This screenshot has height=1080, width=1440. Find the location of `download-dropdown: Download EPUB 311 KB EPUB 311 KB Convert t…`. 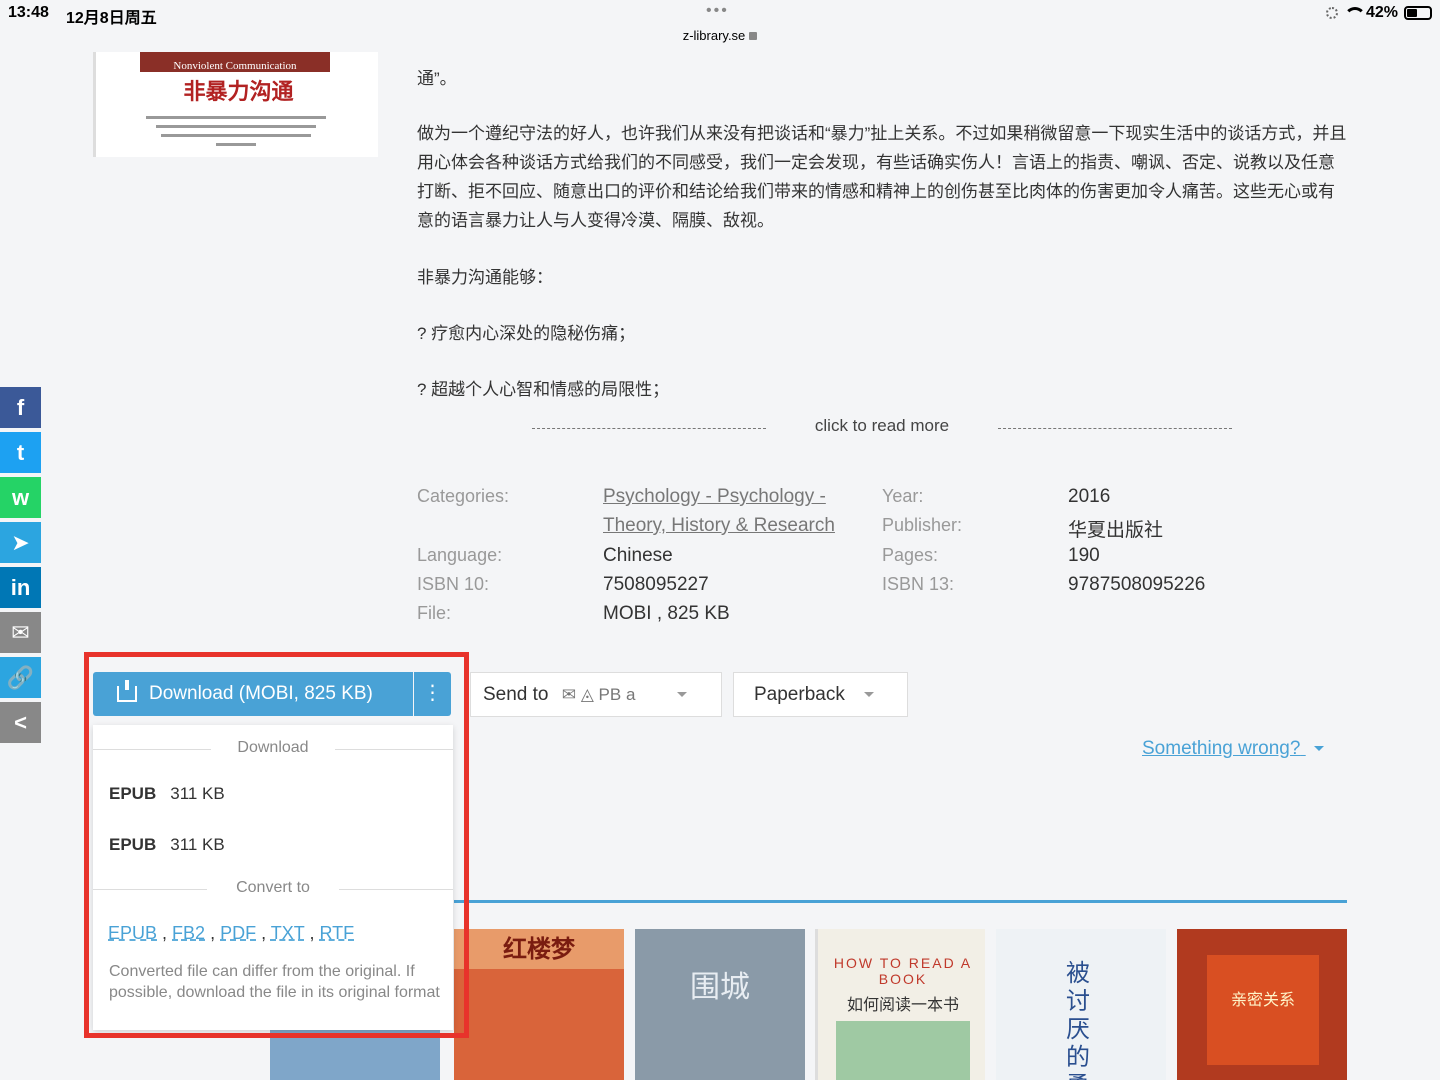

download-dropdown: Download EPUB 311 KB EPUB 311 KB Convert t… is located at coordinates (273, 877).